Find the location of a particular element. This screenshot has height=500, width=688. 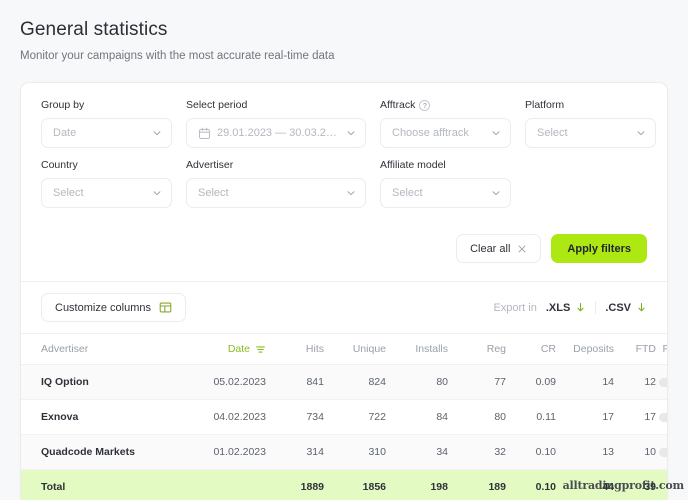

cell-unique: 310 is located at coordinates (355, 452).